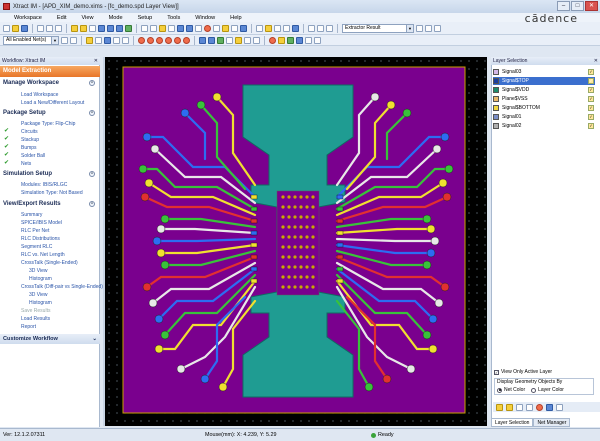 This screenshot has width=600, height=441. I want to click on table-icon, so click(437, 28).